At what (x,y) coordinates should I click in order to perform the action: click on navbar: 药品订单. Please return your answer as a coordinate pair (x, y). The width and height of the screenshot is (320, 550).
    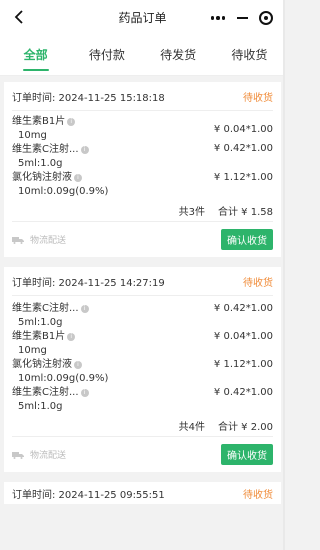
    Looking at the image, I should click on (142, 17).